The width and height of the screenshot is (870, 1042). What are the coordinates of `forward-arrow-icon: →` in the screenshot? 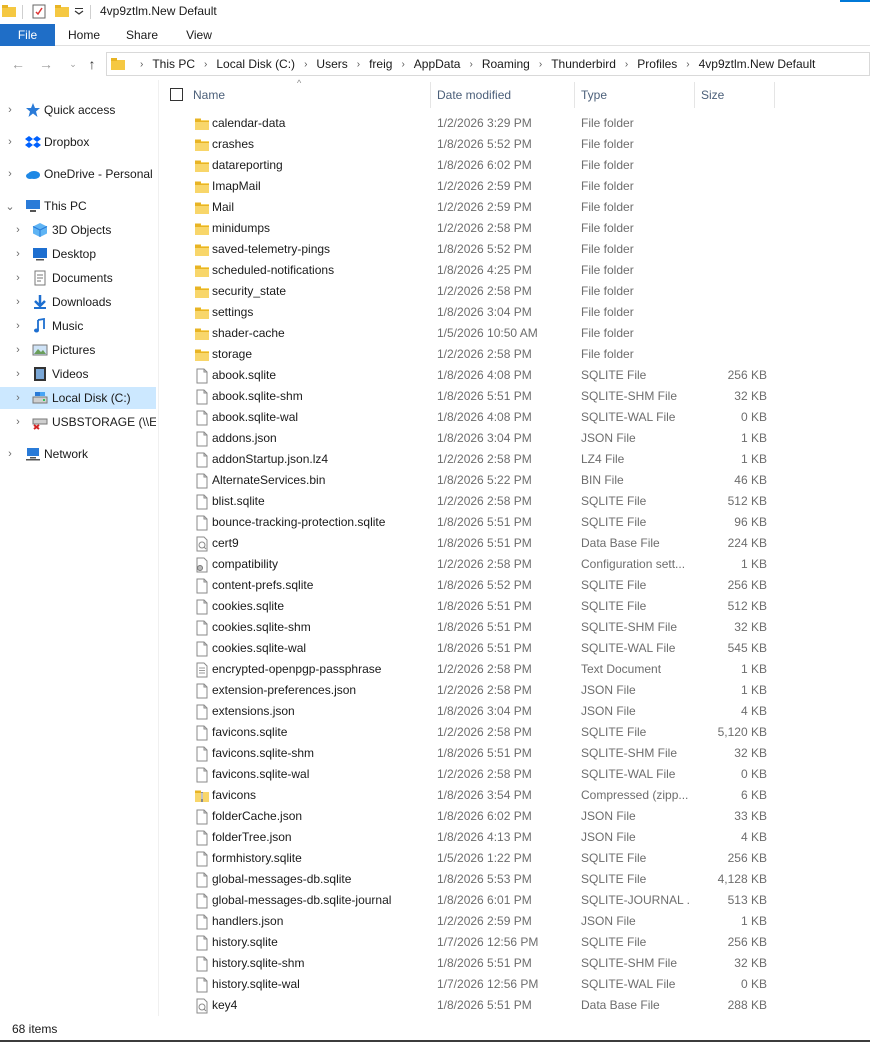 It's located at (46, 64).